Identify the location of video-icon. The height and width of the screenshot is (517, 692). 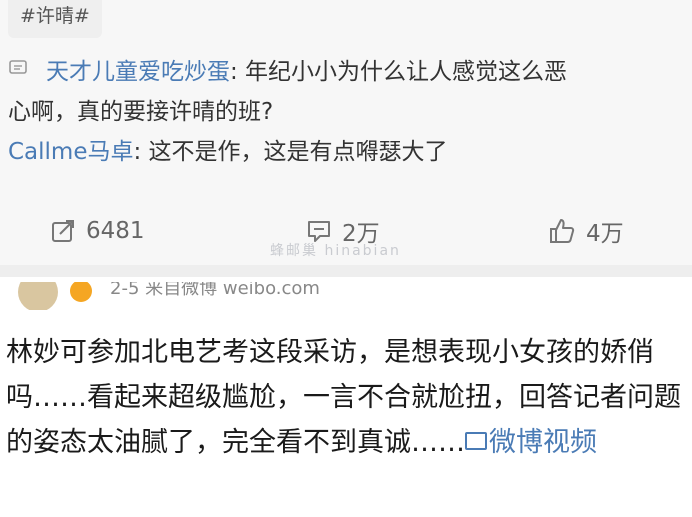
(476, 440).